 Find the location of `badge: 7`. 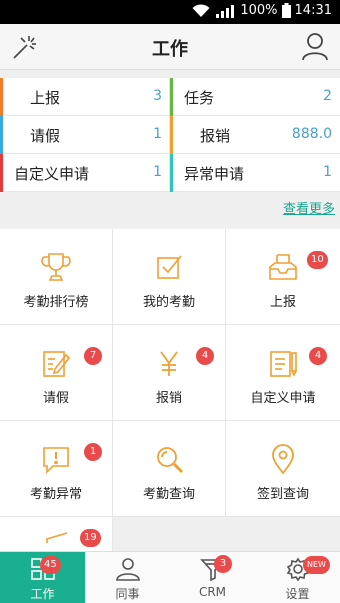

badge: 7 is located at coordinates (93, 356).